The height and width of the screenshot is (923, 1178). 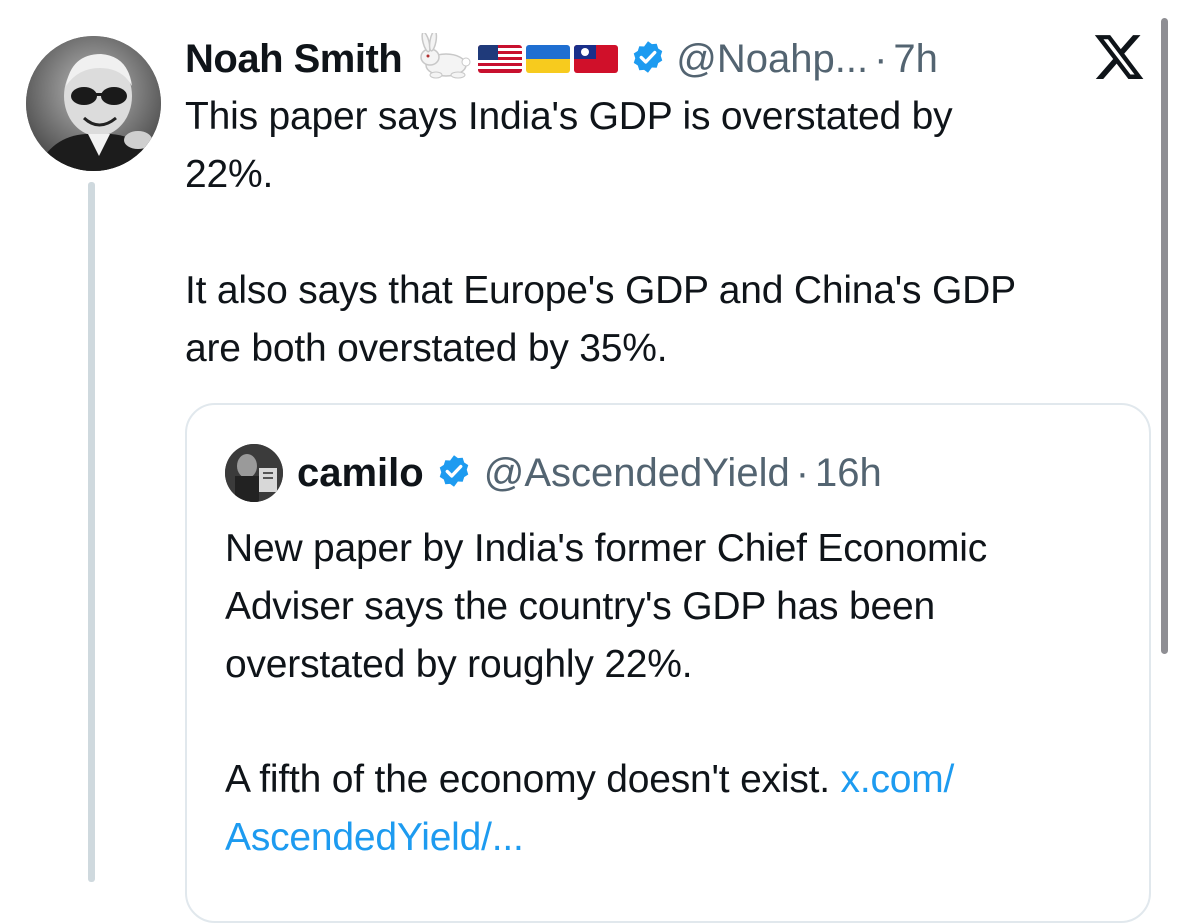 What do you see at coordinates (533, 779) in the screenshot?
I see `quoted-tweet-tail-text: A fifth of the economy doesn't exist.` at bounding box center [533, 779].